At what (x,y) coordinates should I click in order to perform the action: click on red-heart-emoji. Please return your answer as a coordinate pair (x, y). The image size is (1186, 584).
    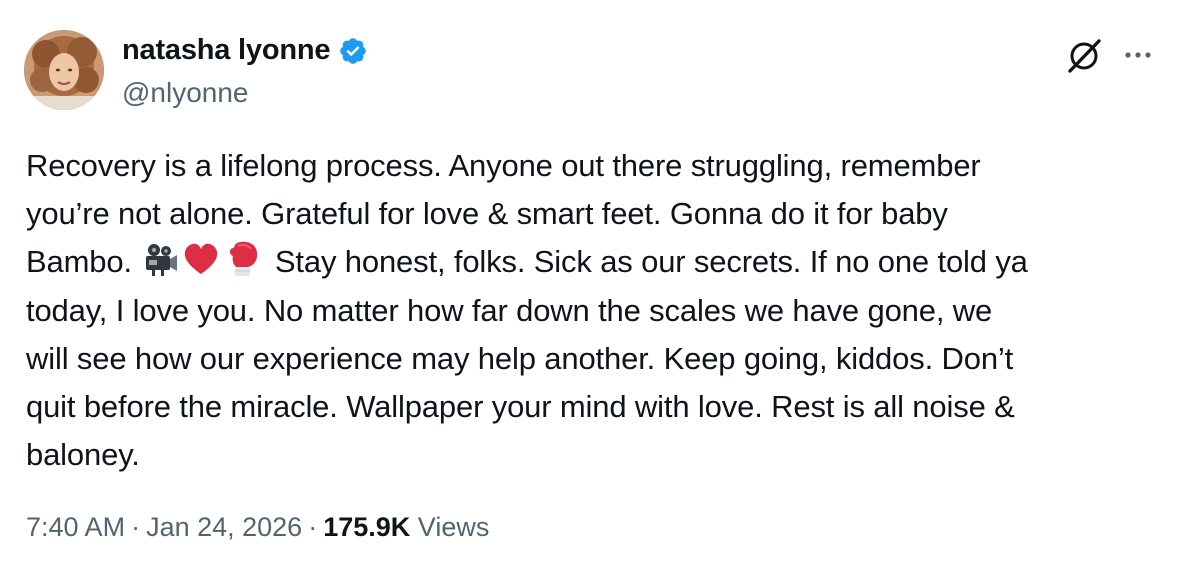
    Looking at the image, I should click on (201, 259).